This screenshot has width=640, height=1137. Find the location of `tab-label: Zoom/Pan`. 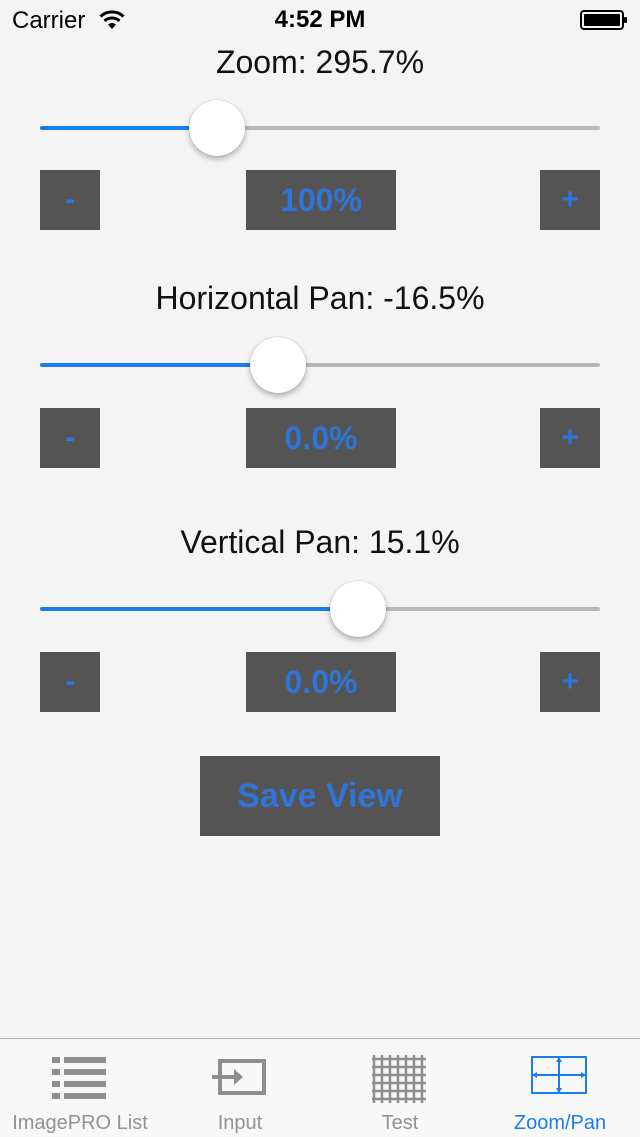

tab-label: Zoom/Pan is located at coordinates (560, 1123).